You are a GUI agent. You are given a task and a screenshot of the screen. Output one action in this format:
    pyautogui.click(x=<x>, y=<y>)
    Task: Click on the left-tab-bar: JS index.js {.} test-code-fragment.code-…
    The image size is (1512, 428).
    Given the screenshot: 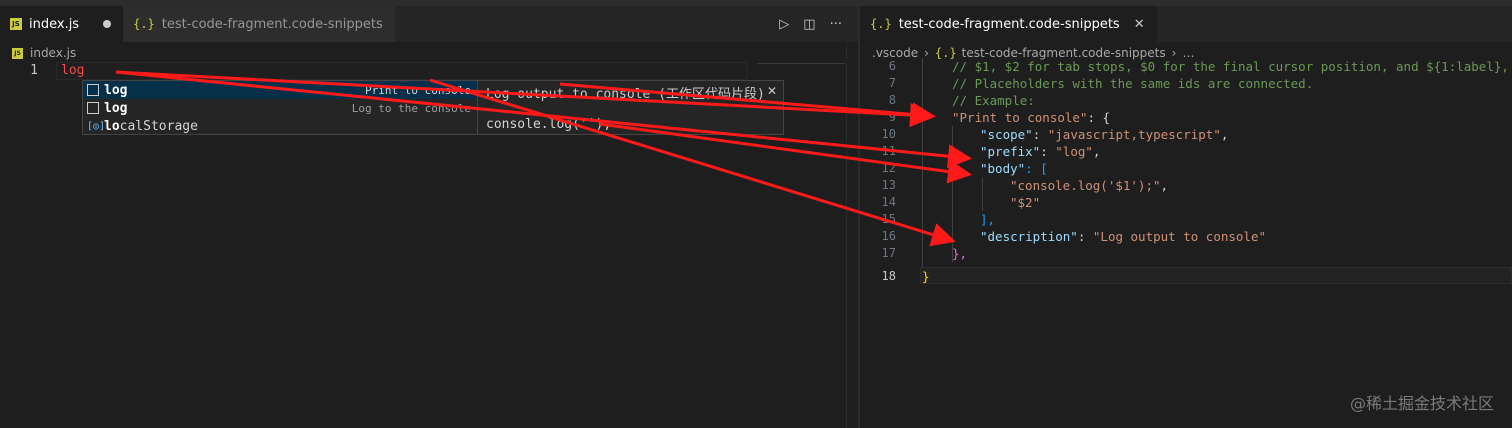 What is the action you would take?
    pyautogui.click(x=429, y=24)
    